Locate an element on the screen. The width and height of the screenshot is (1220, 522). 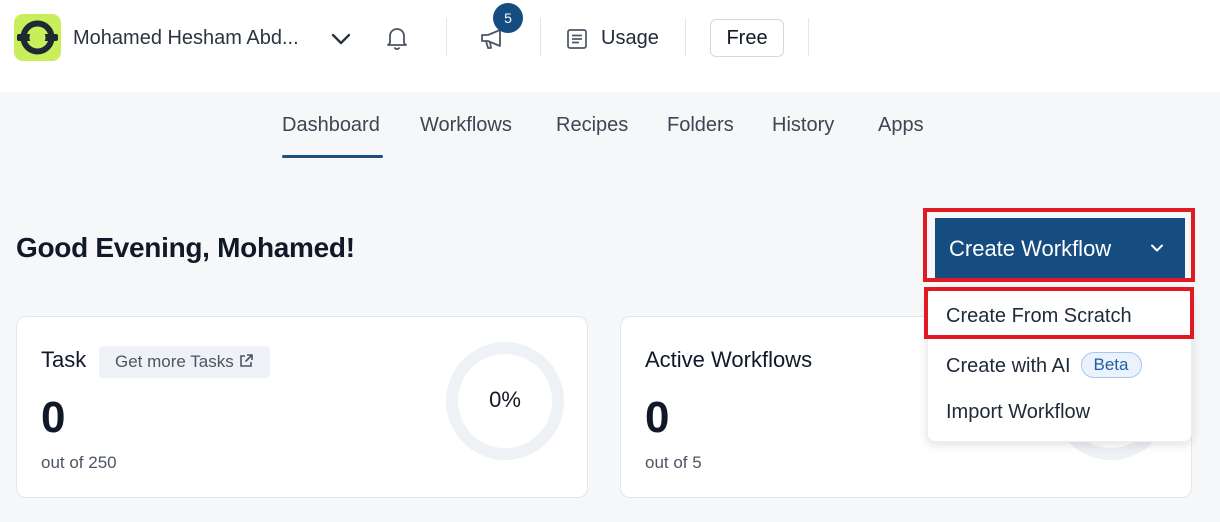
get-more-tasks-label: Get more Tasks is located at coordinates (174, 361).